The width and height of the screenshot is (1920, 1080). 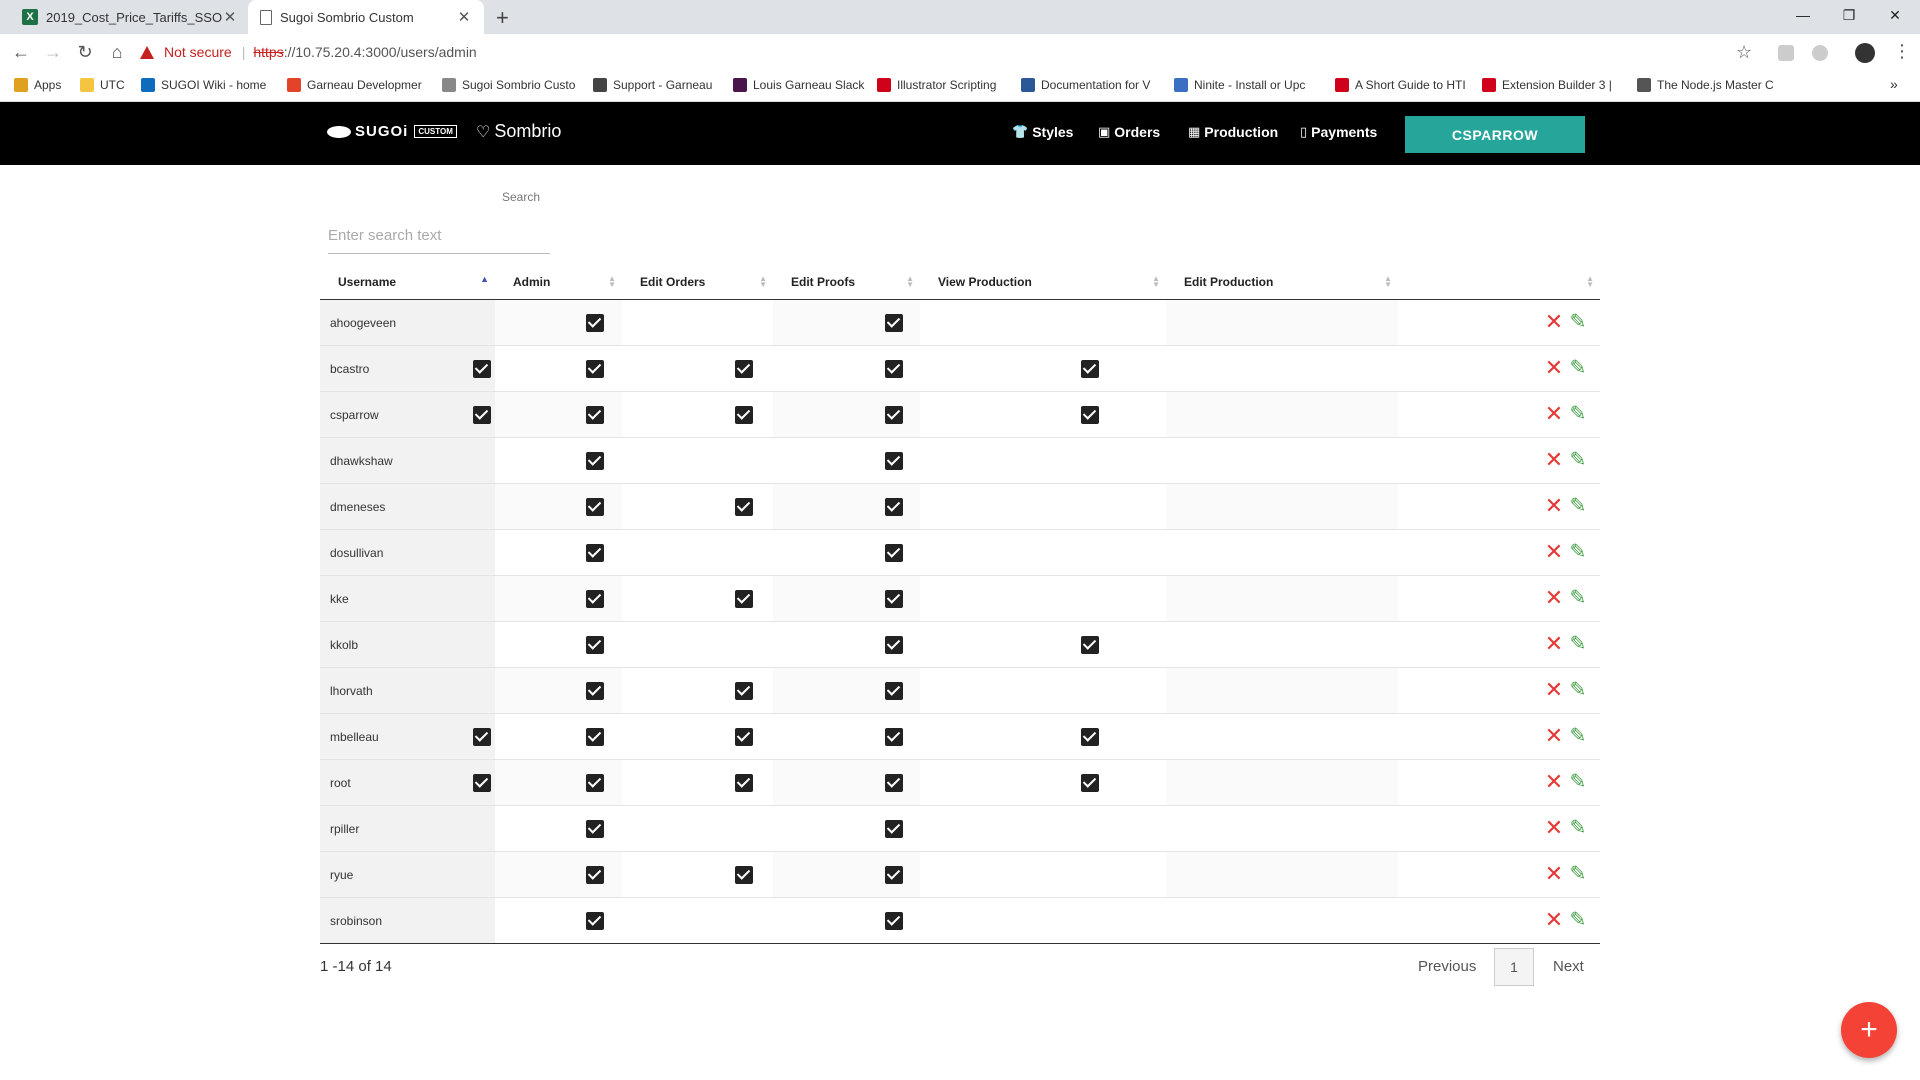 What do you see at coordinates (1869, 1030) in the screenshot?
I see `add-user-button: +` at bounding box center [1869, 1030].